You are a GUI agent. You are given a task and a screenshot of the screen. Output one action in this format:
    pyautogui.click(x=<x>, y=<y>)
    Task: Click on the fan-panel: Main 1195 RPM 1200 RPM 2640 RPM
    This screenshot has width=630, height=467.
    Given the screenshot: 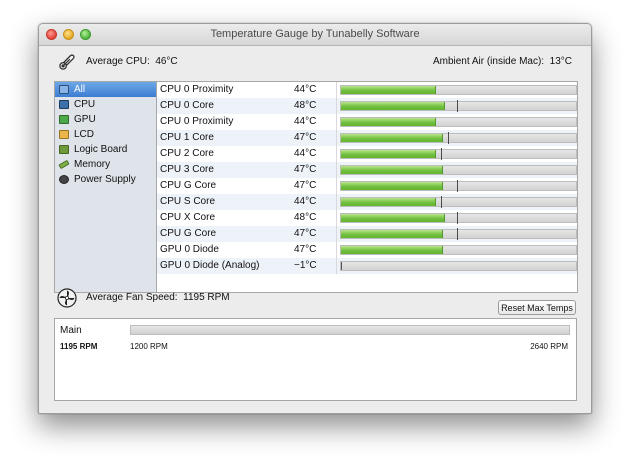 What is the action you would take?
    pyautogui.click(x=315, y=359)
    